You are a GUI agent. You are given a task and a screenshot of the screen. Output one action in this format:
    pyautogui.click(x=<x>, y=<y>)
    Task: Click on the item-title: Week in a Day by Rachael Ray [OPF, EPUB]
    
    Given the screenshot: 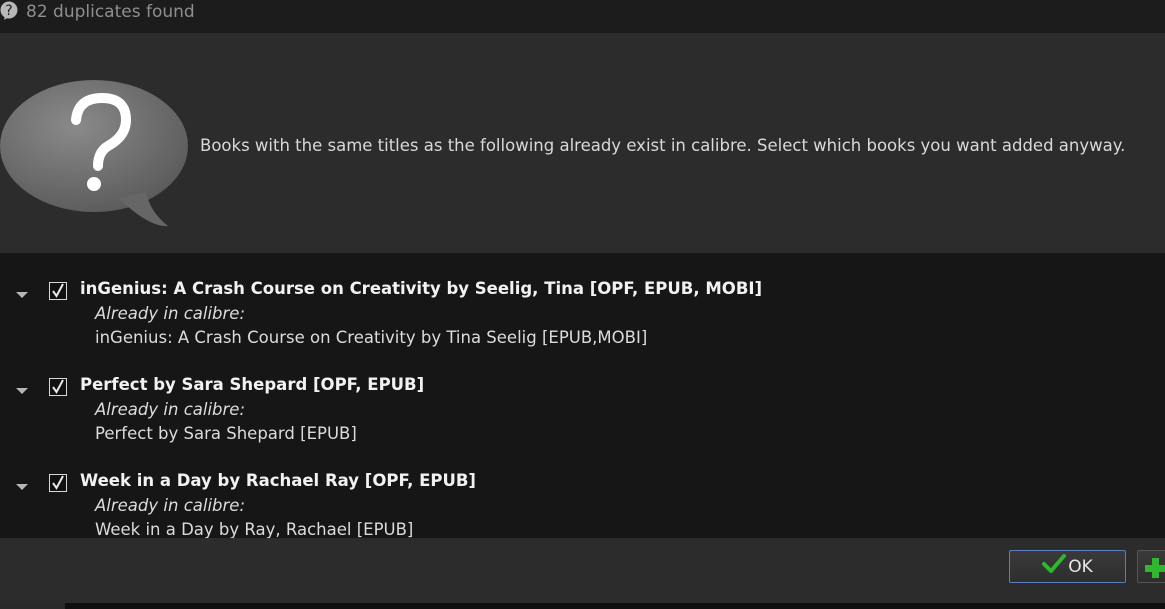 What is the action you would take?
    pyautogui.click(x=278, y=480)
    